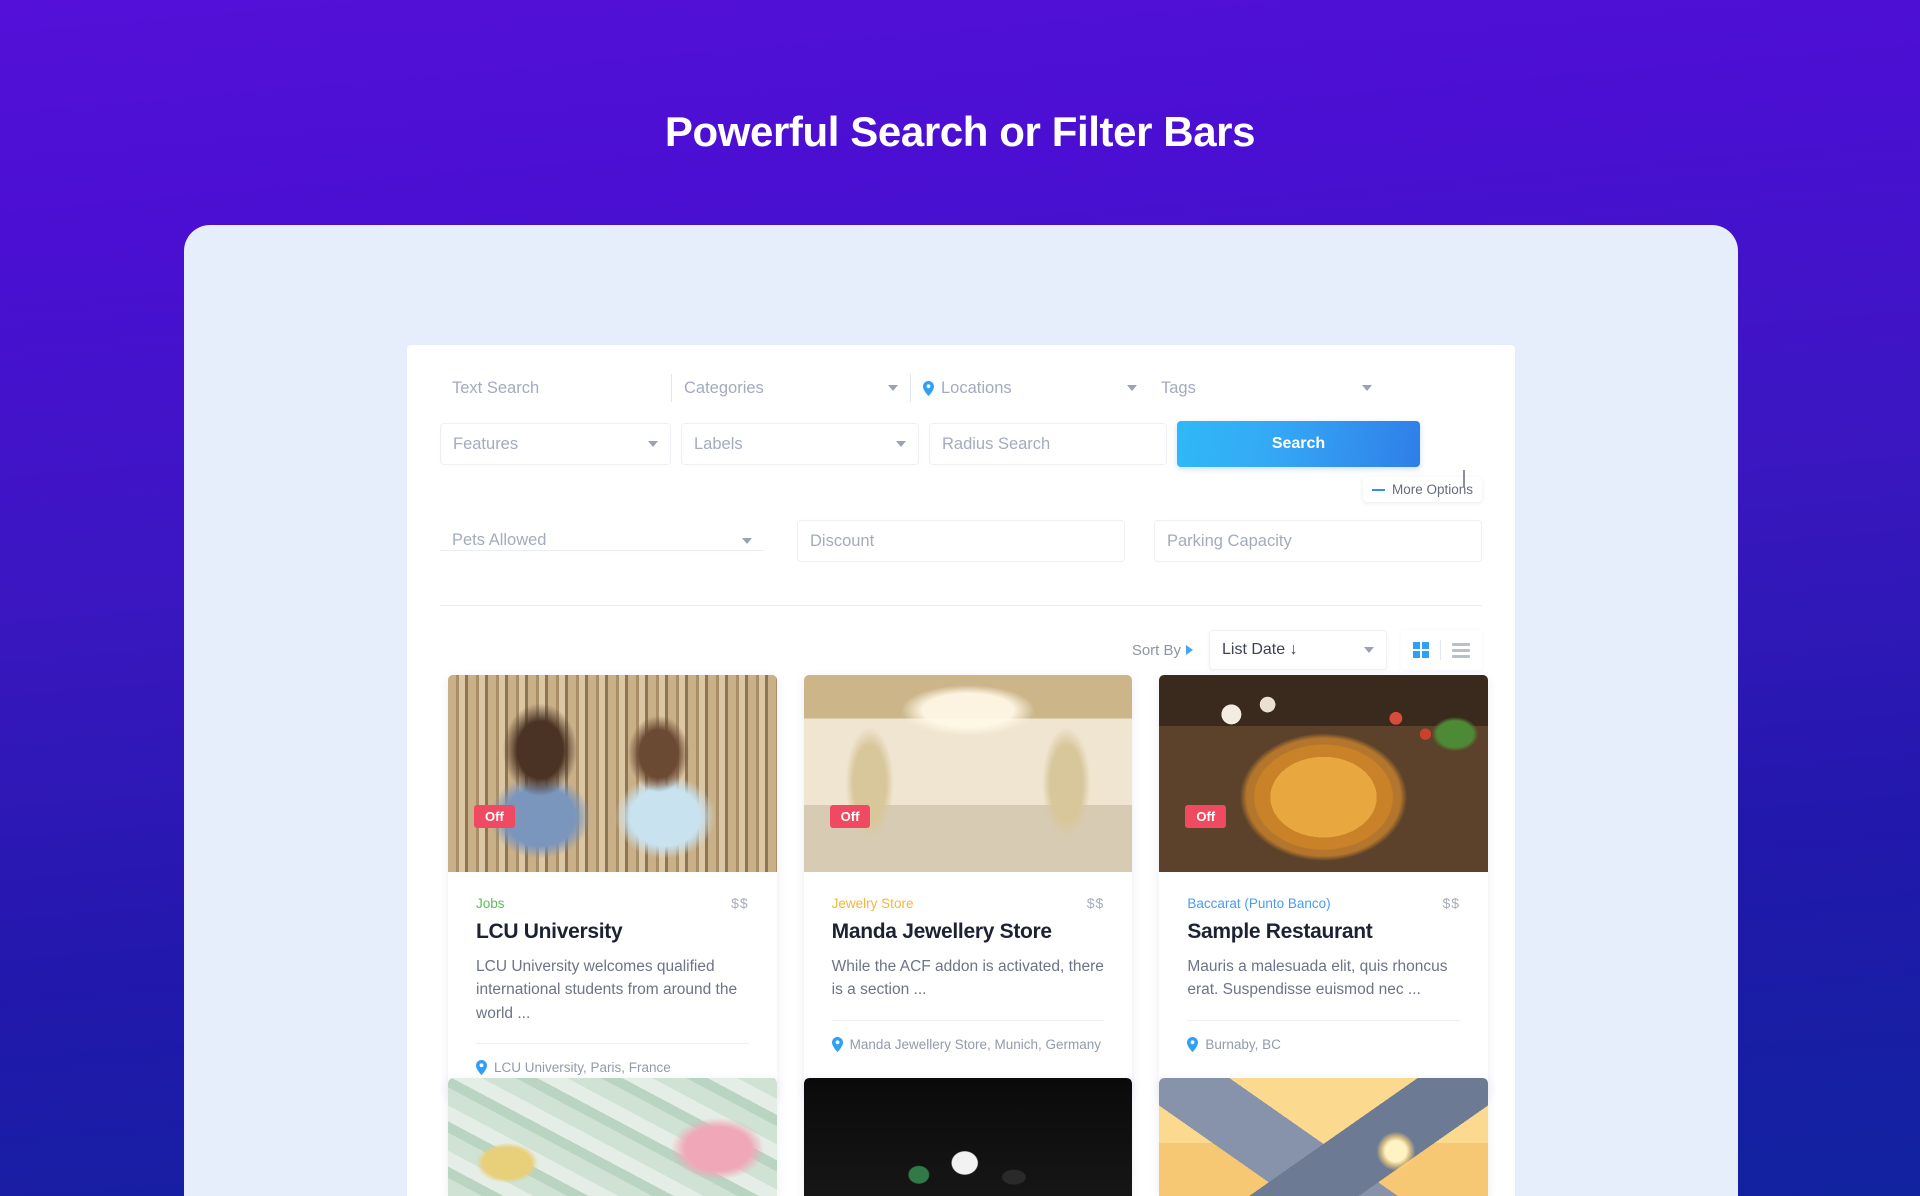  I want to click on tags-select: Tags, so click(1266, 388).